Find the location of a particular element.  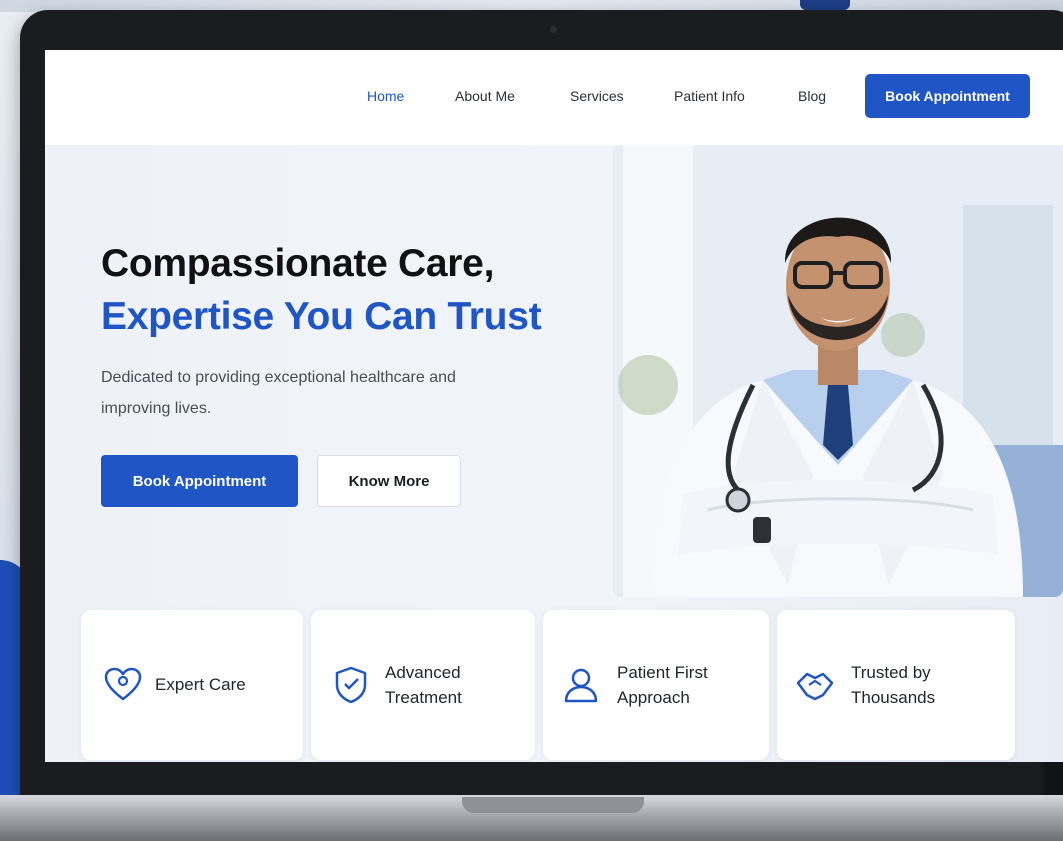

feature-card-trusted: Trusted by Thousands is located at coordinates (896, 685).